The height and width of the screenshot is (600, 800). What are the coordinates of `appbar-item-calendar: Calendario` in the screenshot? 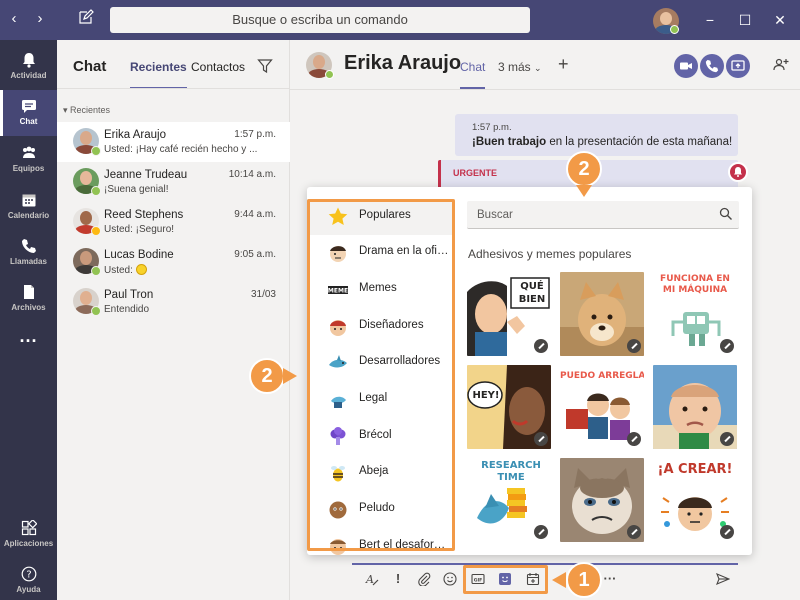 It's located at (28, 207).